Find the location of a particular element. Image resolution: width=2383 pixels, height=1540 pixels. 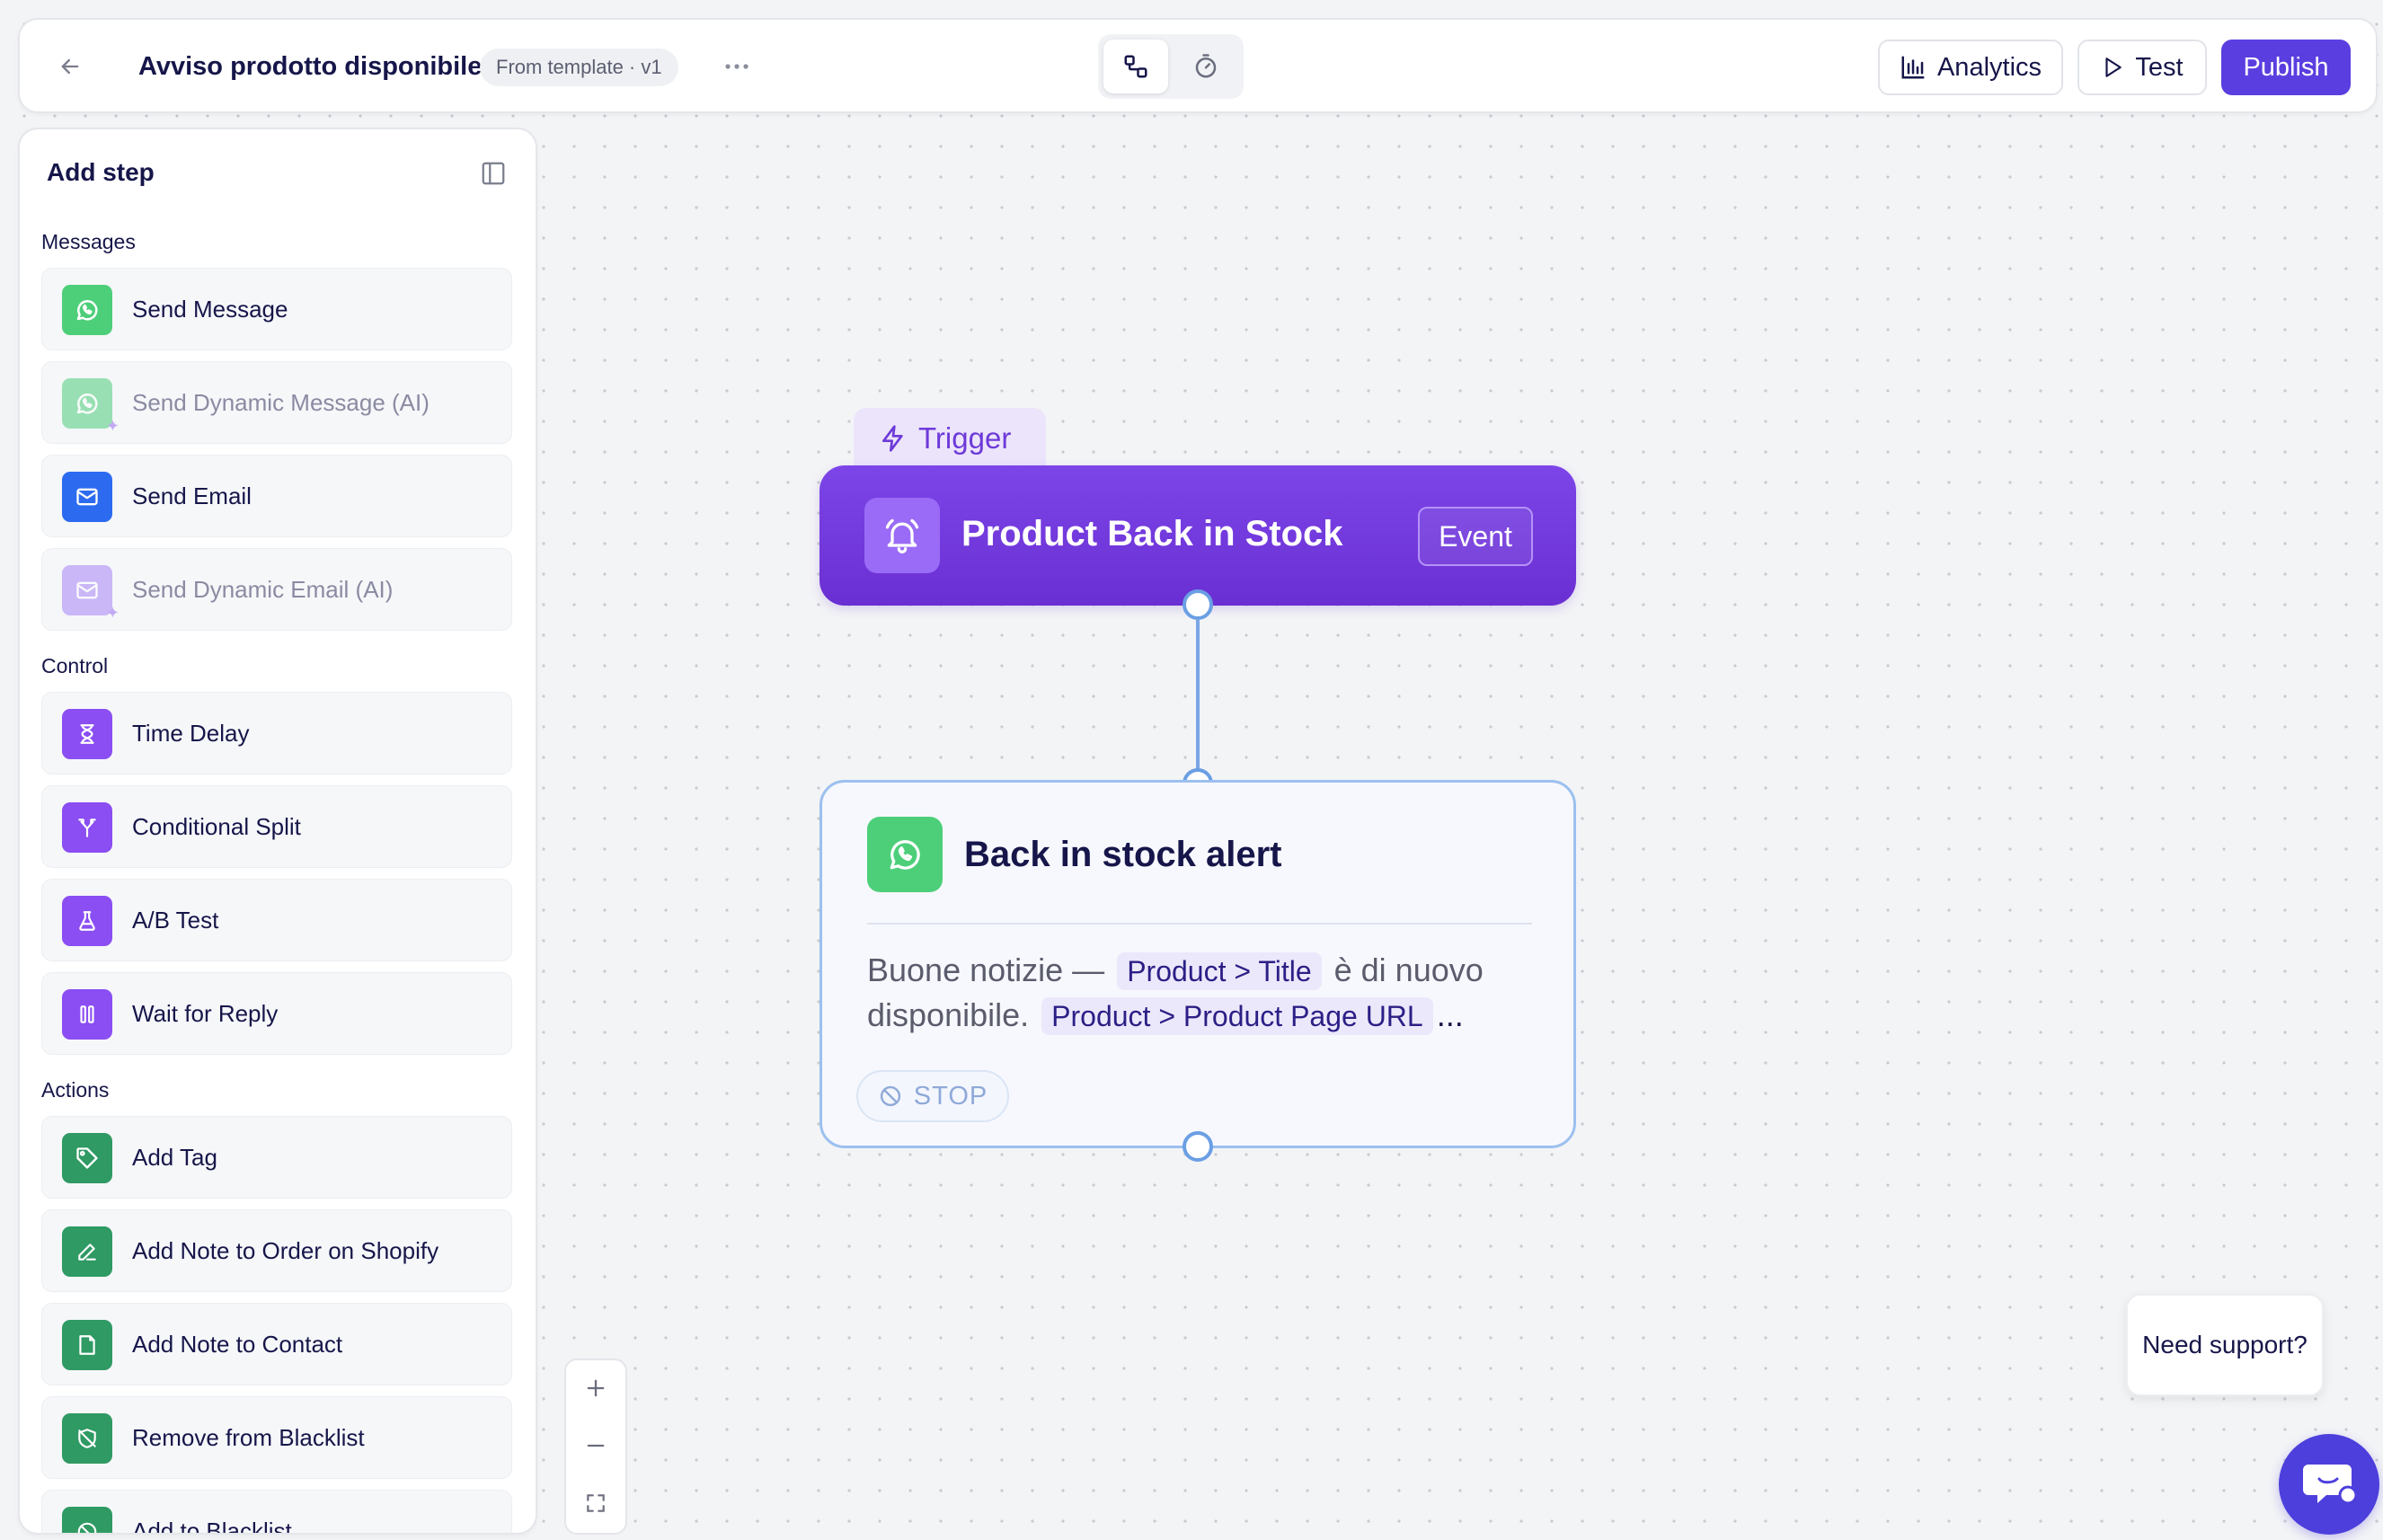

step-label: Send Dynamic Message (AI) is located at coordinates (281, 402).